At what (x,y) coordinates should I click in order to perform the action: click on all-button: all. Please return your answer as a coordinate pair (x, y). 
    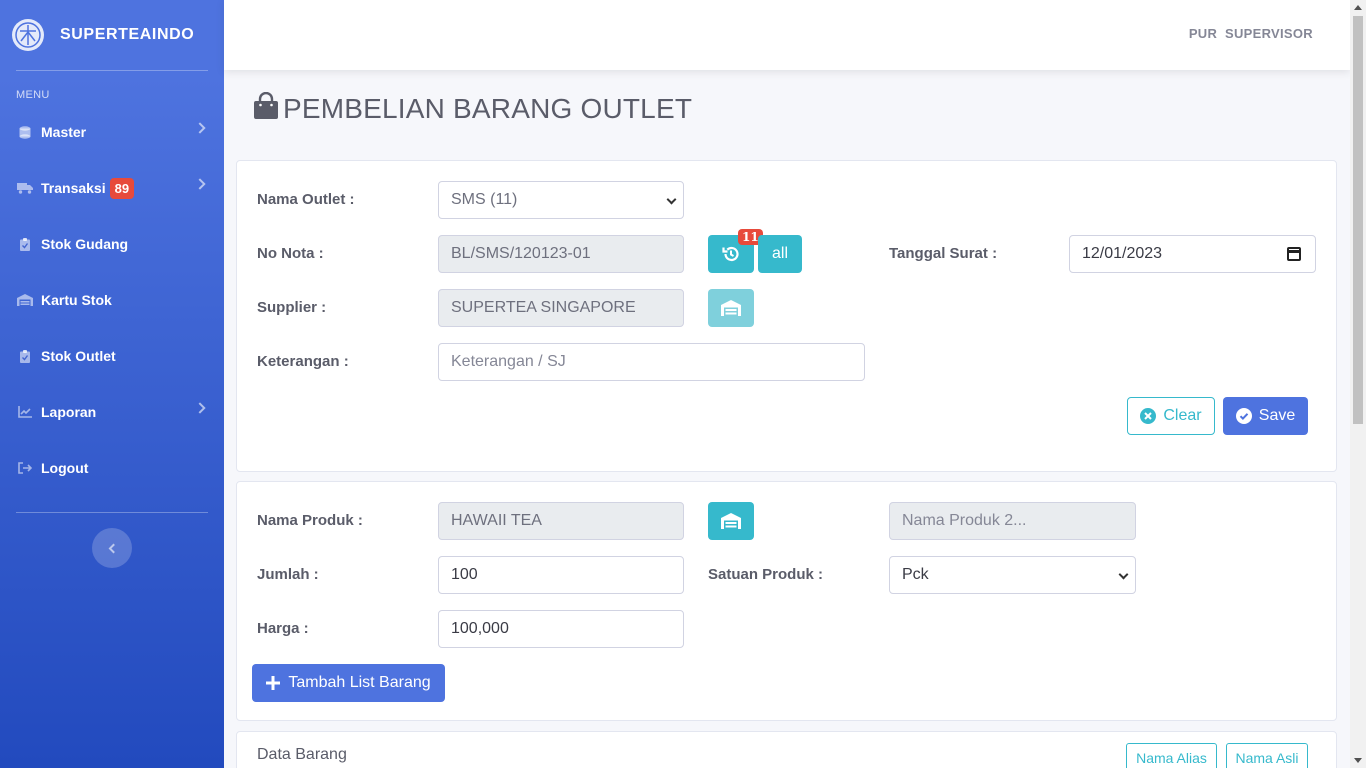
    Looking at the image, I should click on (780, 254).